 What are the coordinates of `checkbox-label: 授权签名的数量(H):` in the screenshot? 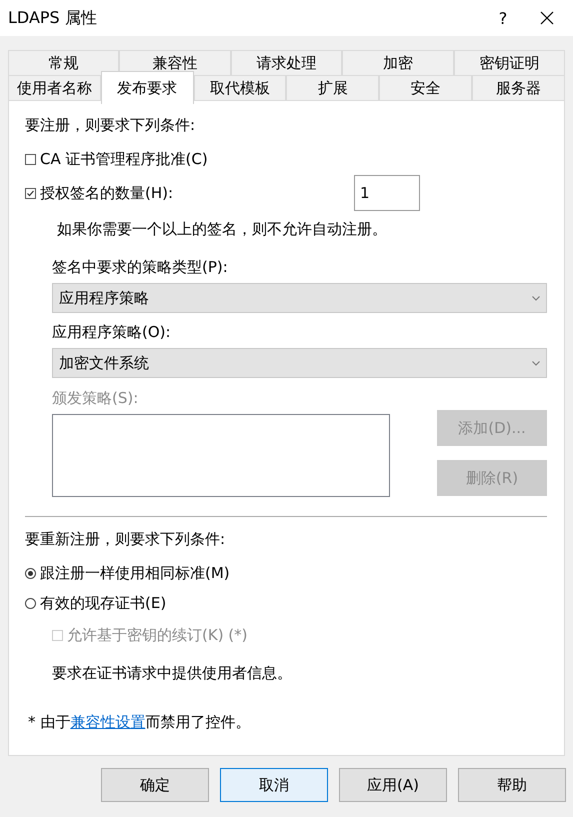 It's located at (107, 193).